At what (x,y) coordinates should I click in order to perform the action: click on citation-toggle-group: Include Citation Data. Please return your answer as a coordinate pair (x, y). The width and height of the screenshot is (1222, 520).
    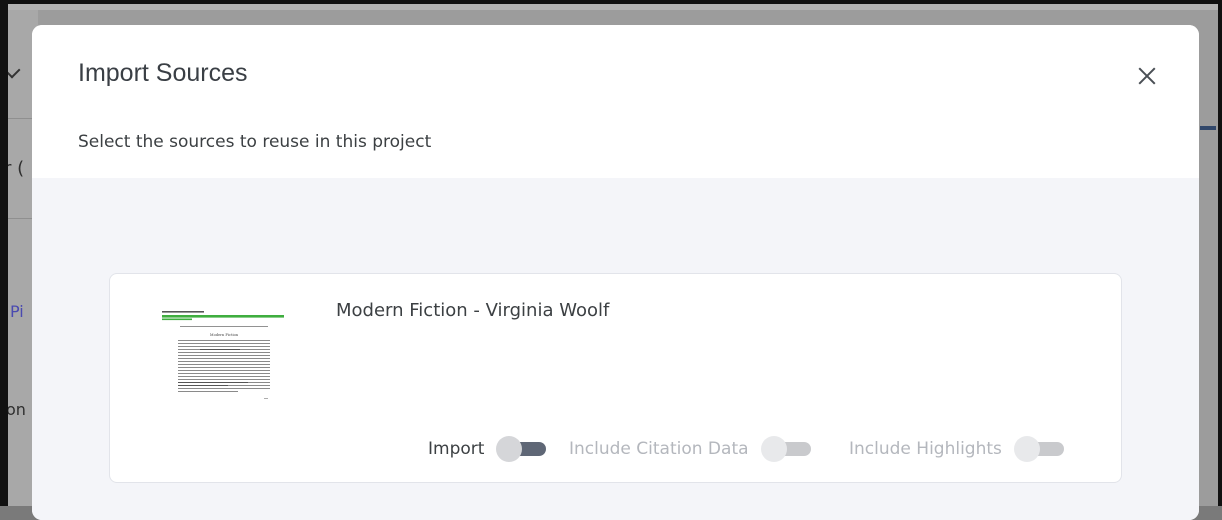
    Looking at the image, I should click on (690, 449).